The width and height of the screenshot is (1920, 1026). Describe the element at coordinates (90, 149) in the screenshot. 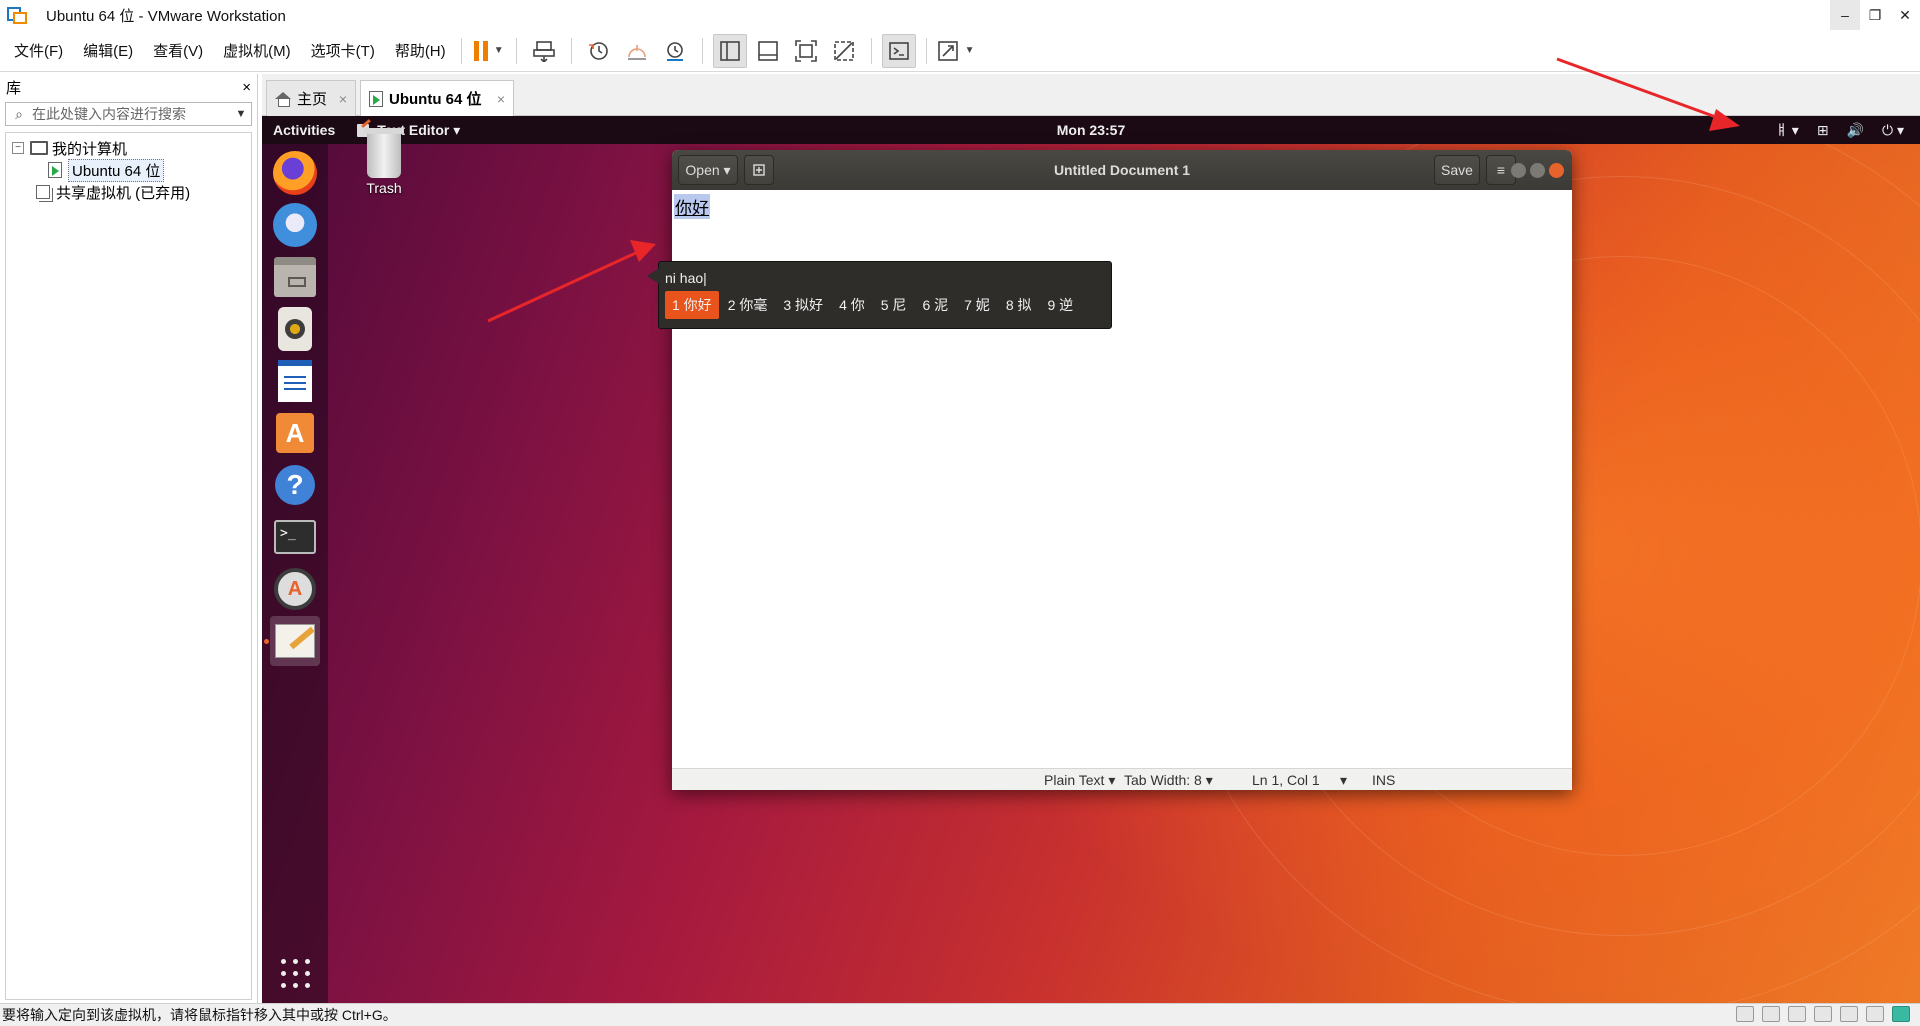

I see `tree-label: 我的计算机` at that location.